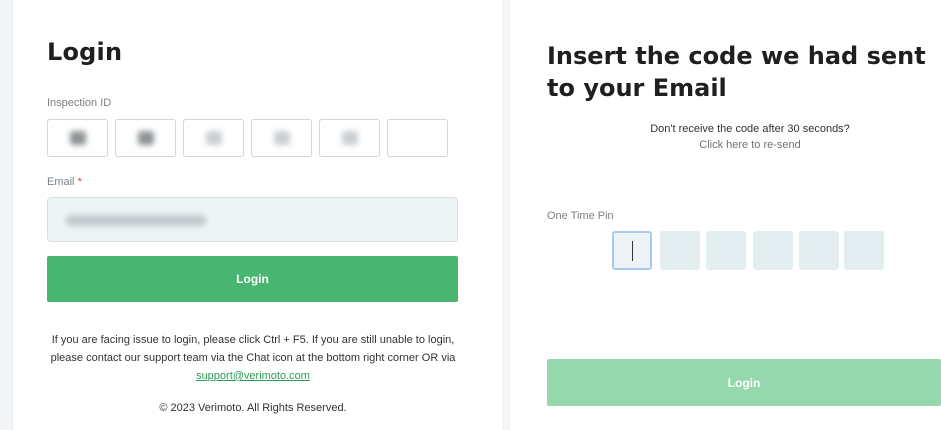  I want to click on email-field, so click(252, 219).